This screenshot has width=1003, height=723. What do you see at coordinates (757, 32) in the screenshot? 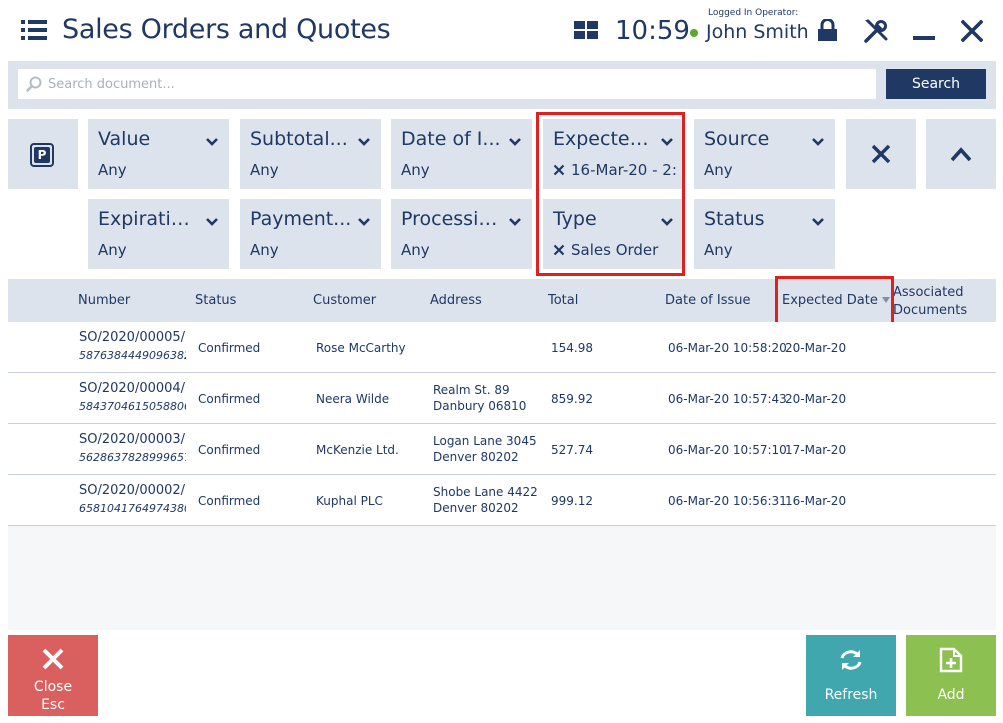
I see `operator-name: John Smith` at bounding box center [757, 32].